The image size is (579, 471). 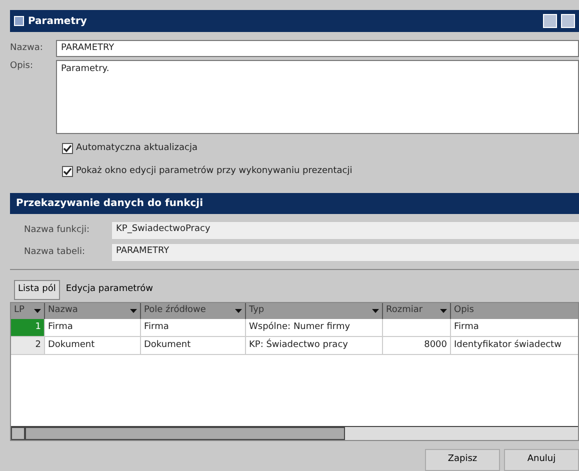 What do you see at coordinates (19, 21) in the screenshot?
I see `window-icon` at bounding box center [19, 21].